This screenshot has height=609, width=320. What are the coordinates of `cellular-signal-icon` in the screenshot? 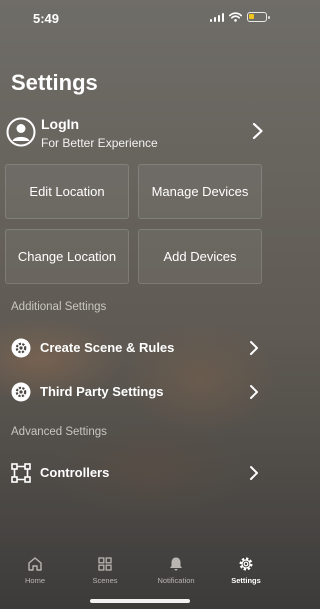 It's located at (216, 17).